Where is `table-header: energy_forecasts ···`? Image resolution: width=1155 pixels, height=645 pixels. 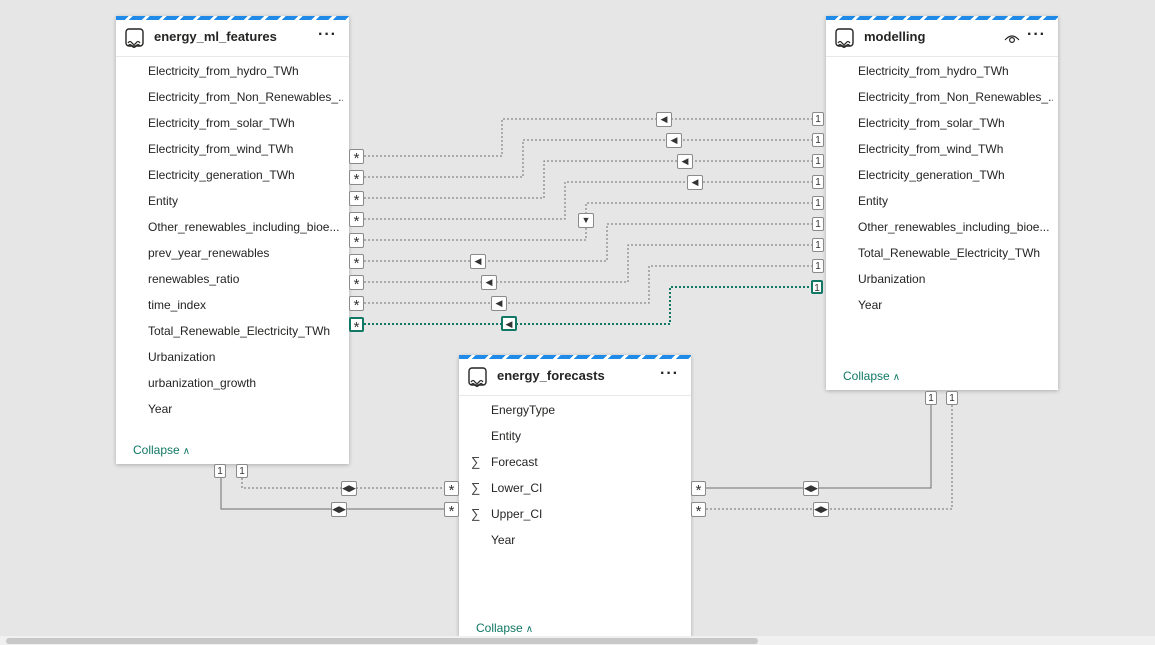
table-header: energy_forecasts ··· is located at coordinates (575, 377).